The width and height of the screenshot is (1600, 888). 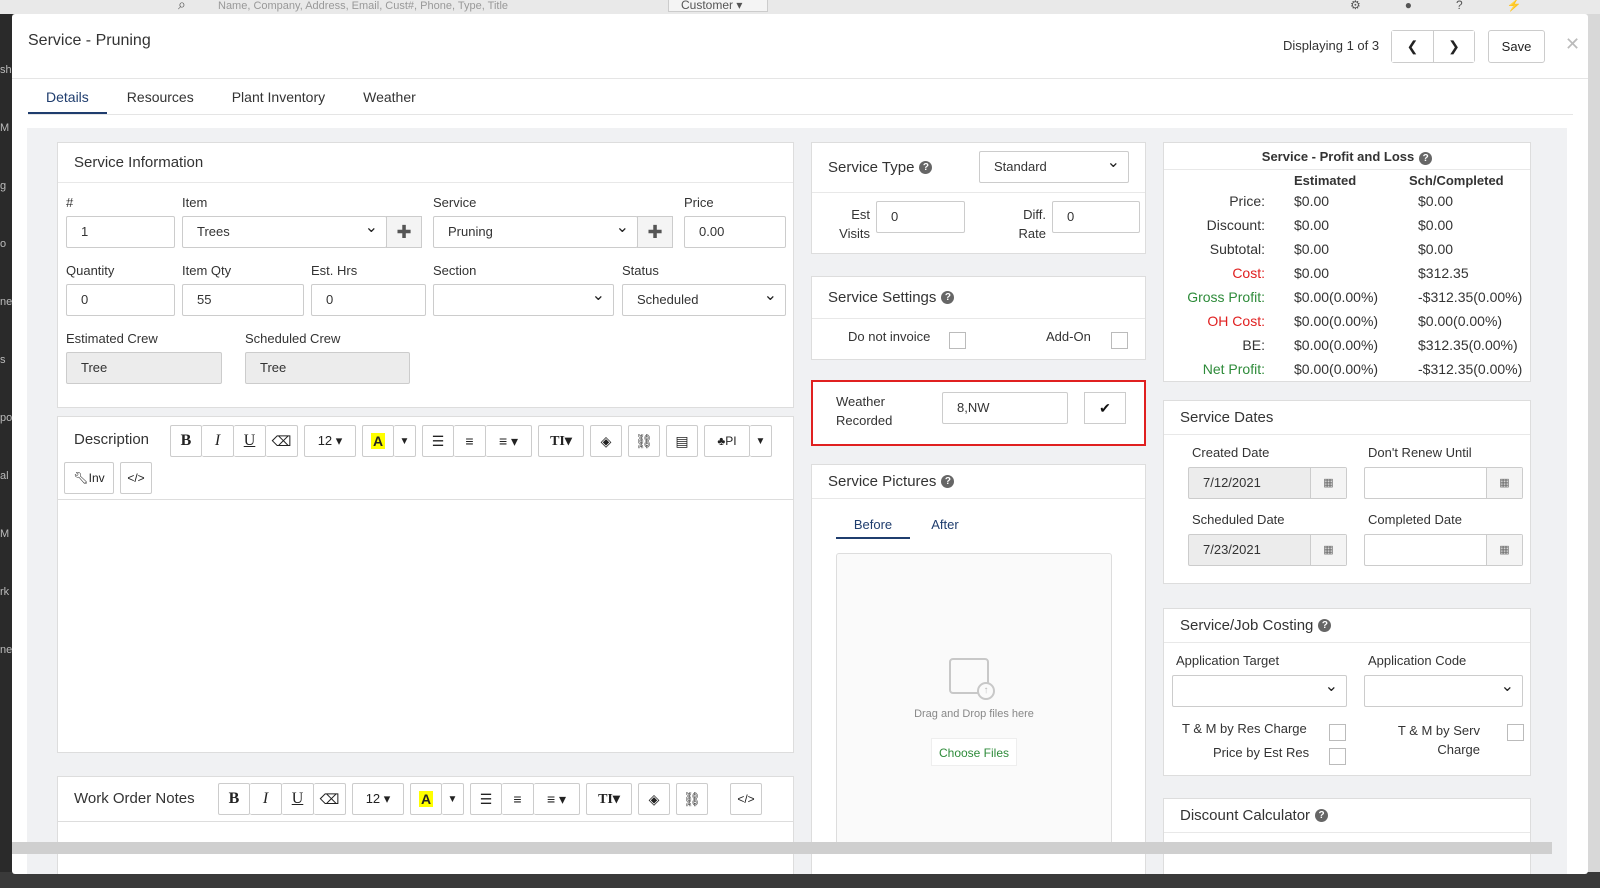 What do you see at coordinates (1516, 46) in the screenshot?
I see `save-button: Save` at bounding box center [1516, 46].